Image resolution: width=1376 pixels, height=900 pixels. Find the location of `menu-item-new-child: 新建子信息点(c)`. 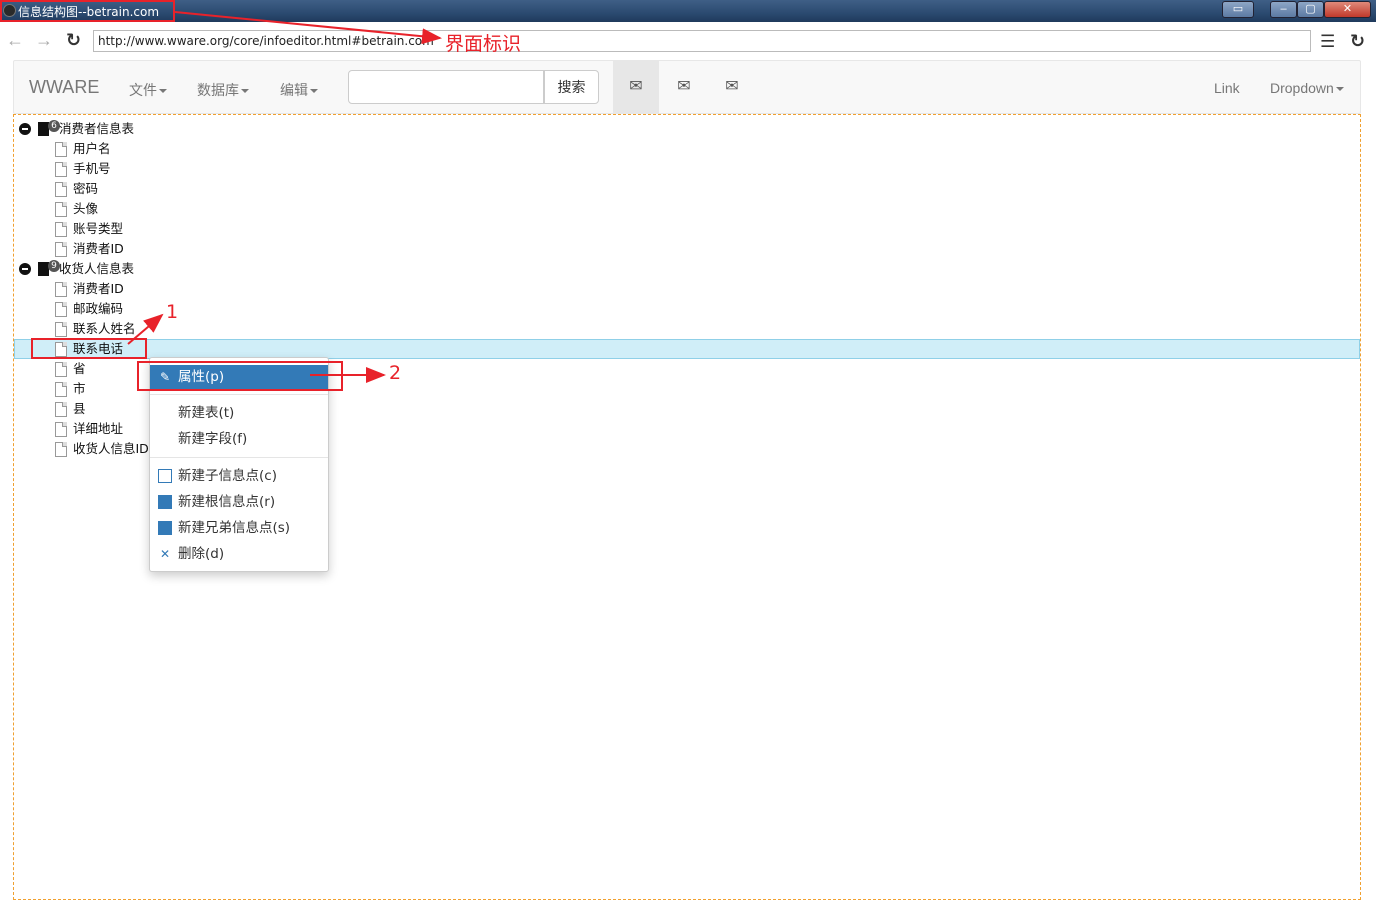

menu-item-new-child: 新建子信息点(c) is located at coordinates (239, 476).